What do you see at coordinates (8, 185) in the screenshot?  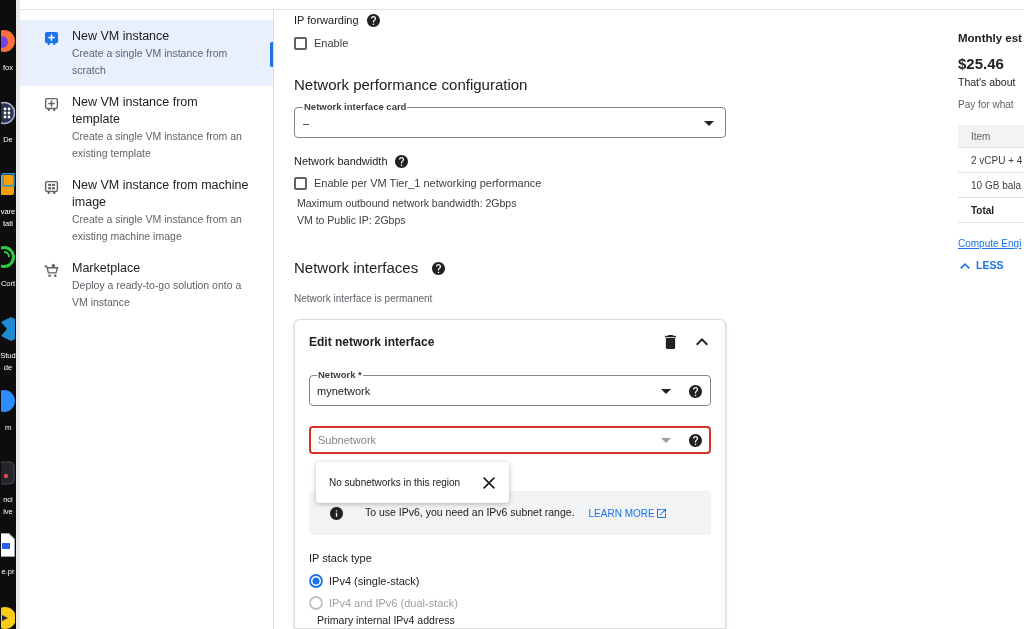 I see `window-icon` at bounding box center [8, 185].